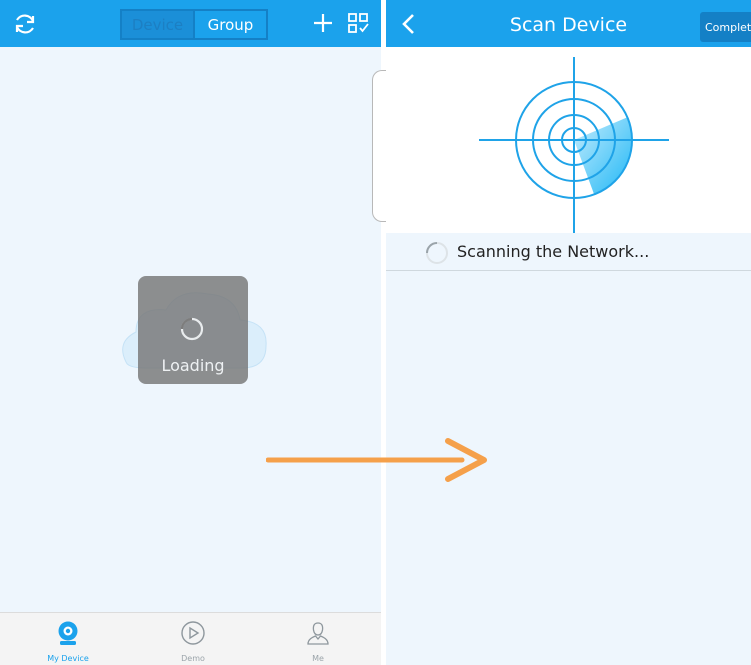  I want to click on qr-scan-icon, so click(358, 23).